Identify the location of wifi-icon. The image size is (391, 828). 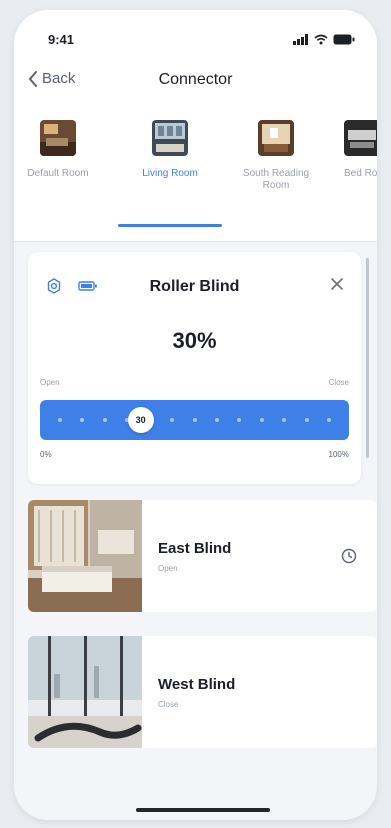
(321, 39).